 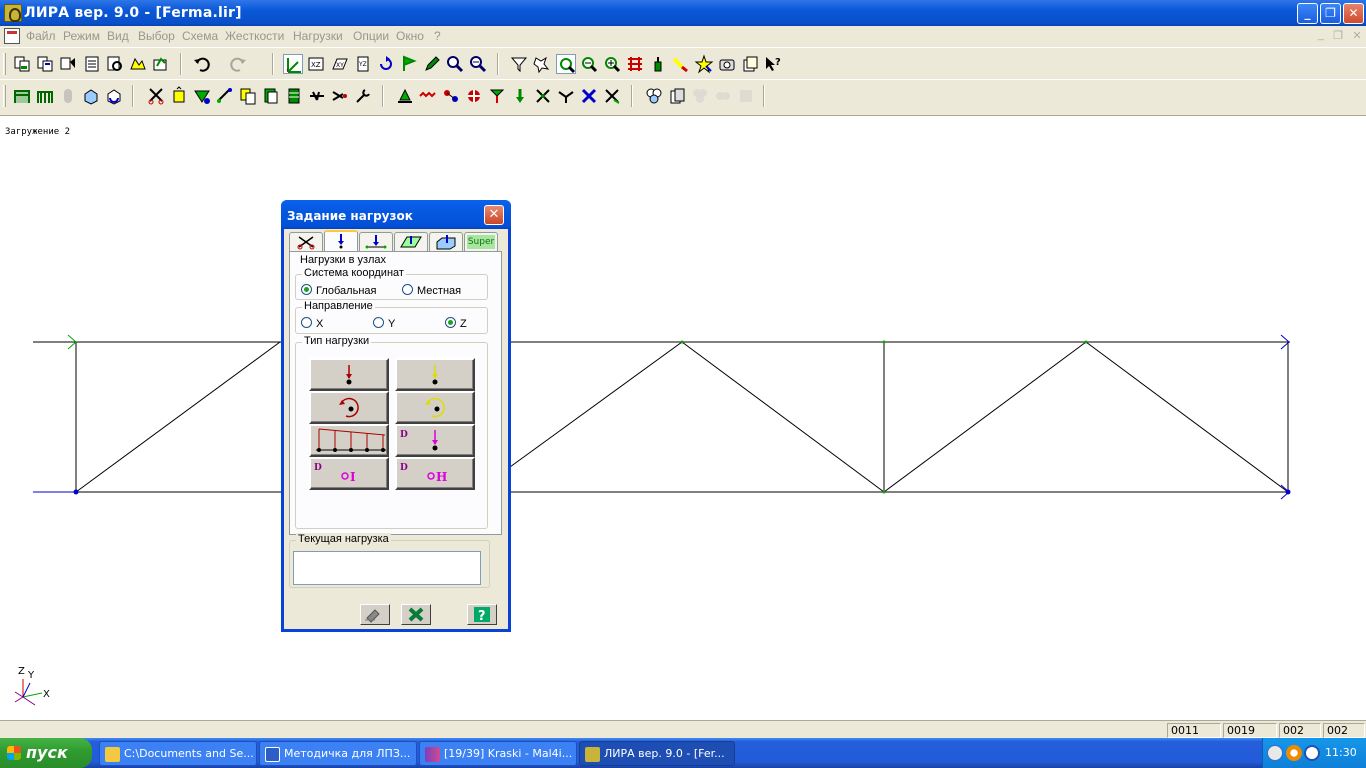 I want to click on tab-super: Super, so click(x=481, y=242).